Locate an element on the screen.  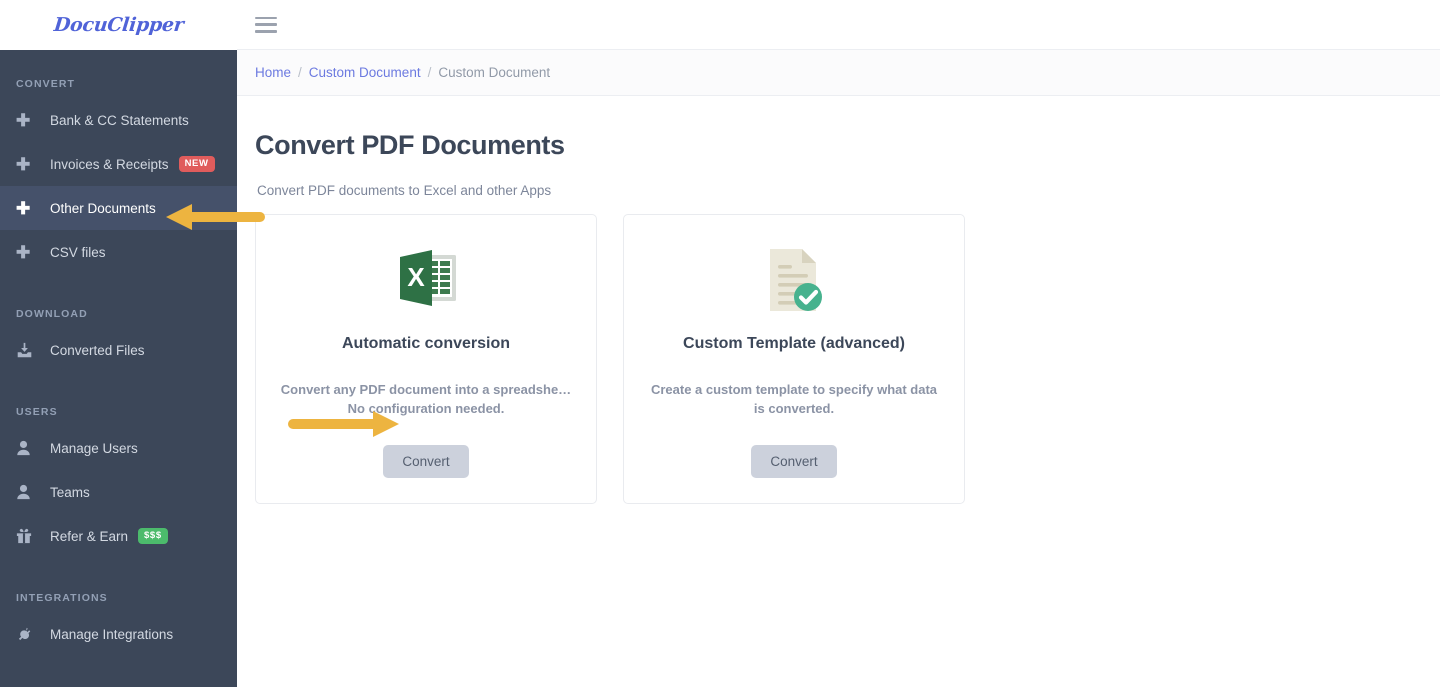
brand-area: DocuClipper is located at coordinates (118, 25).